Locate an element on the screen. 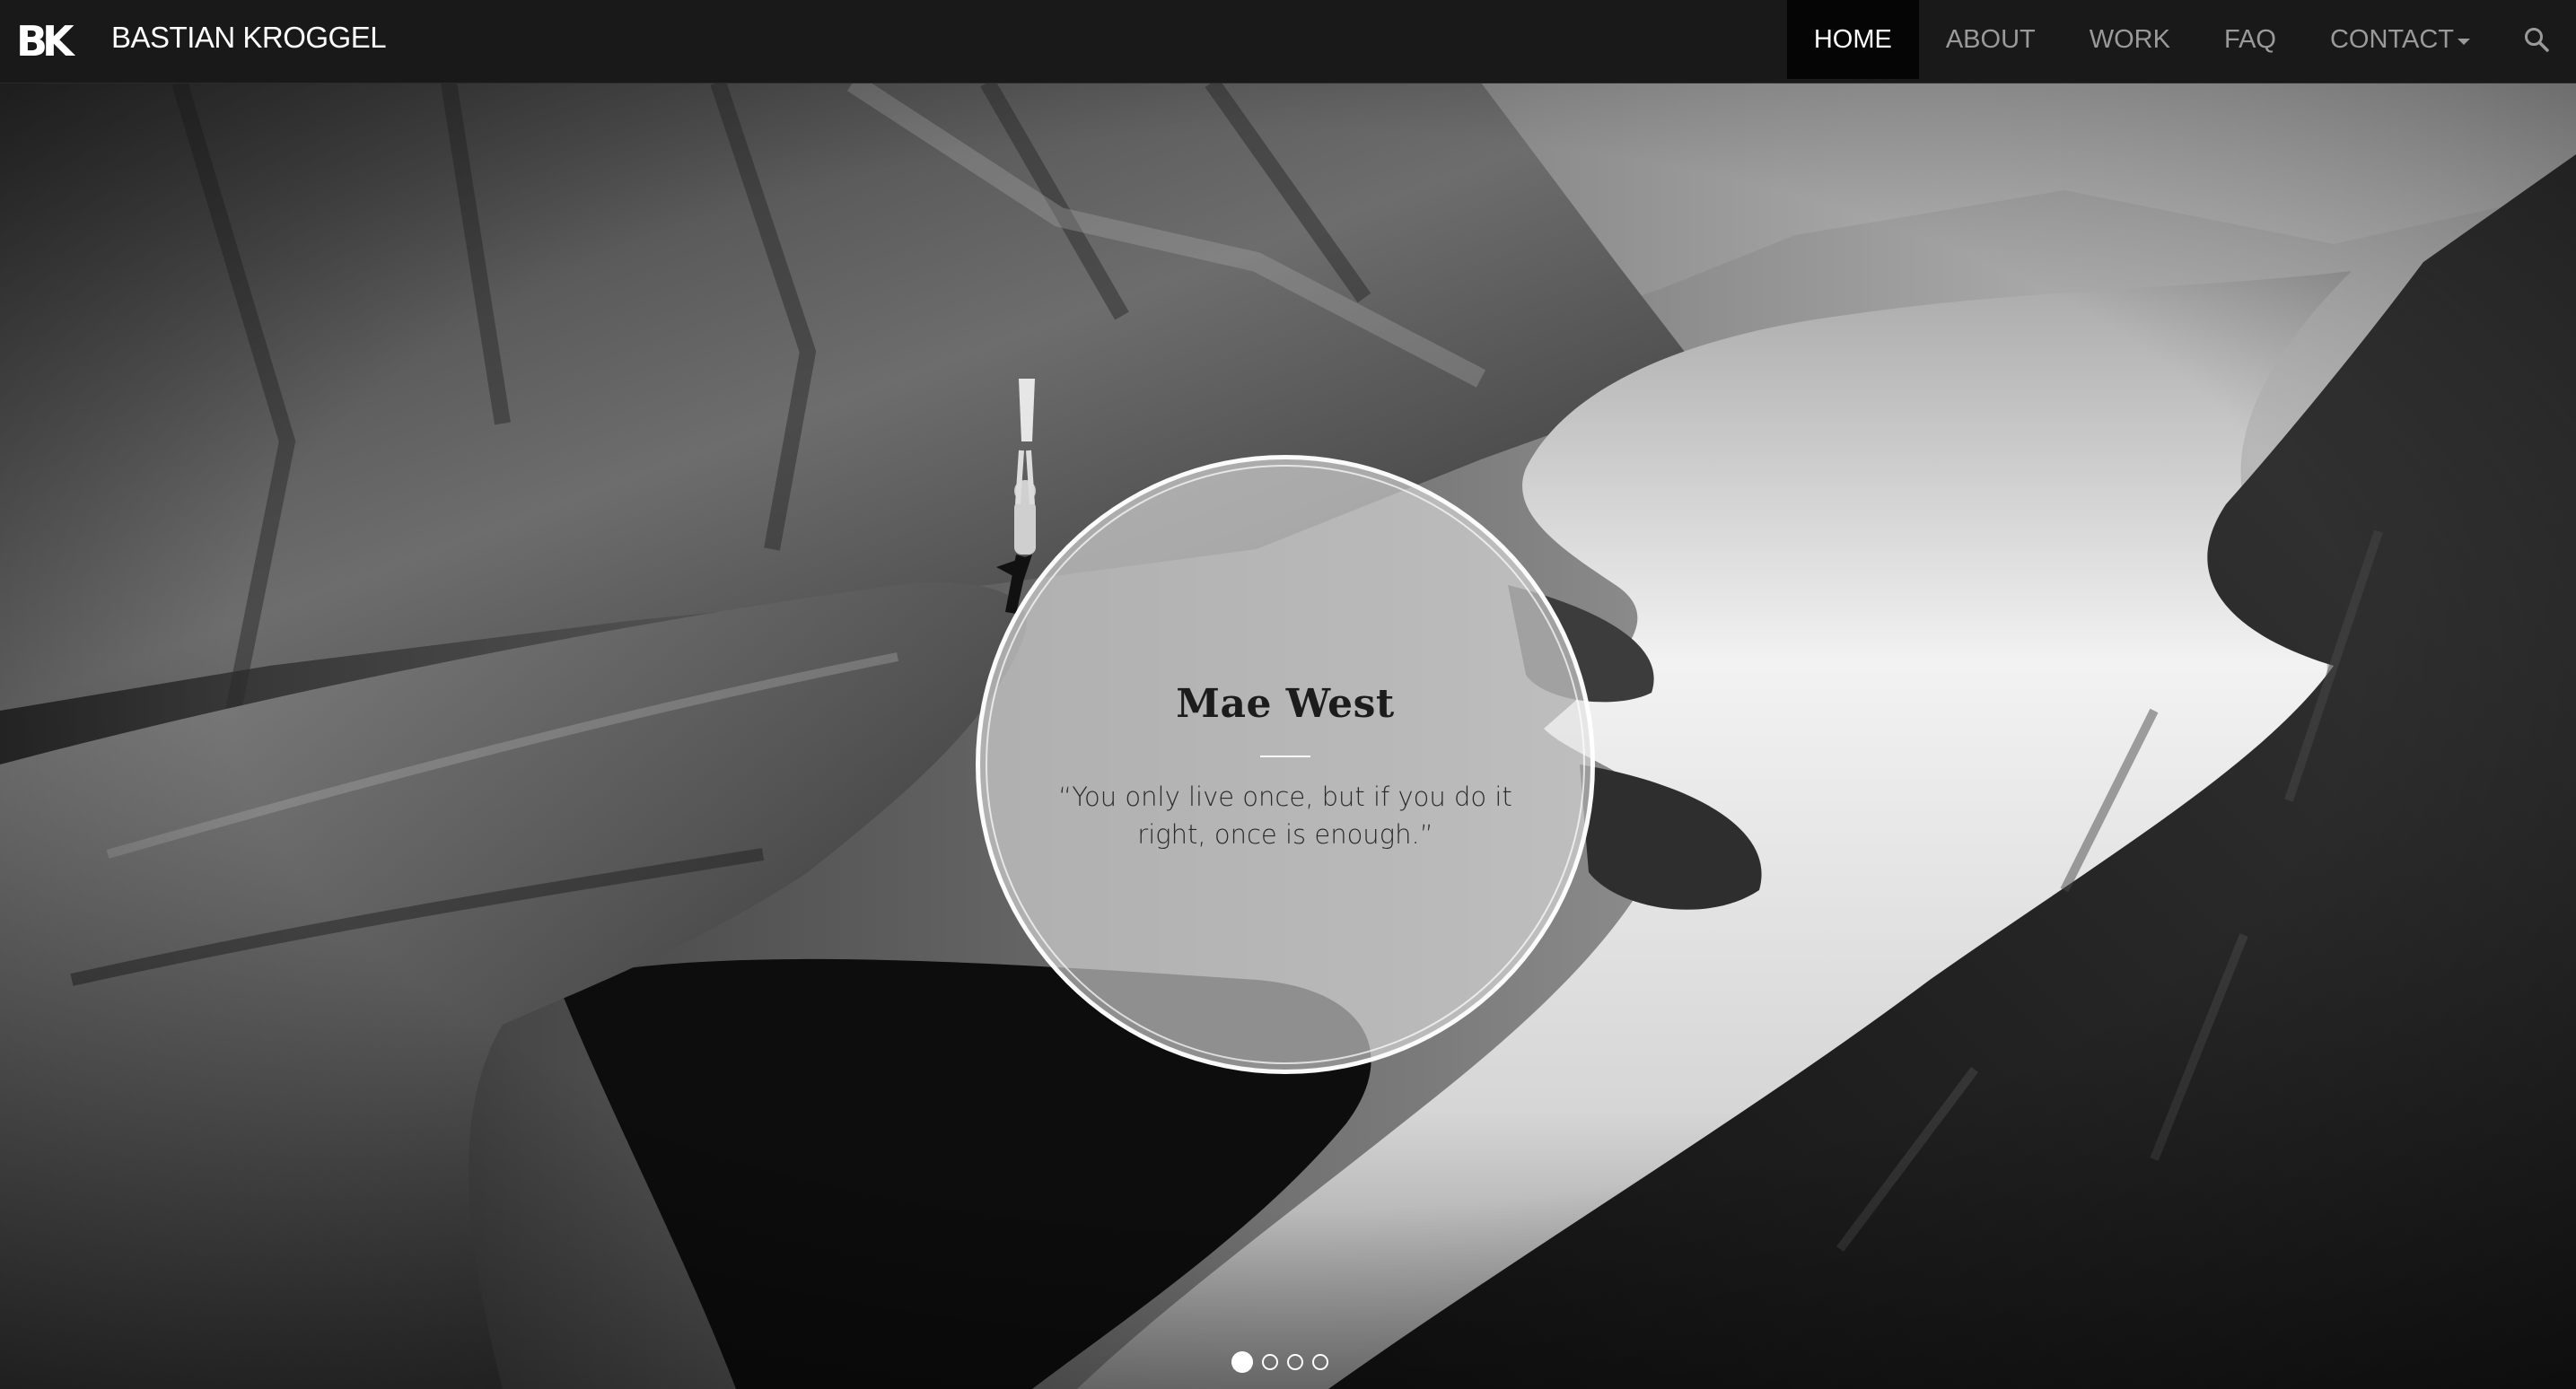 The width and height of the screenshot is (2576, 1389). main-nav: HOME ABOUT WORK FAQ CONTACT is located at coordinates (2181, 41).